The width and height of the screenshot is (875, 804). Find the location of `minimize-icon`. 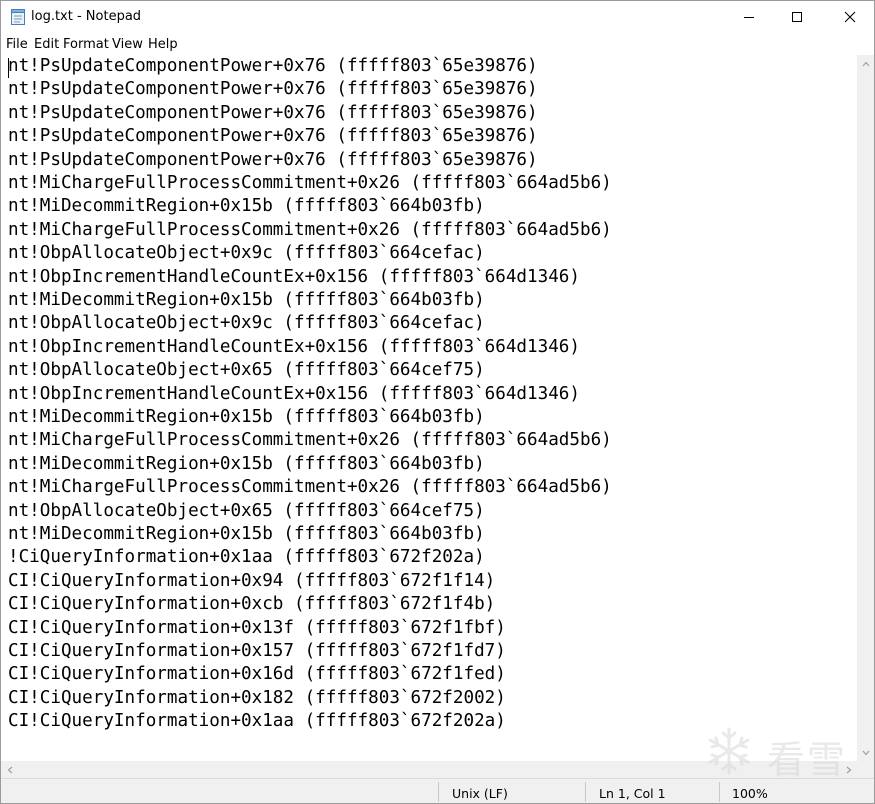

minimize-icon is located at coordinates (749, 17).